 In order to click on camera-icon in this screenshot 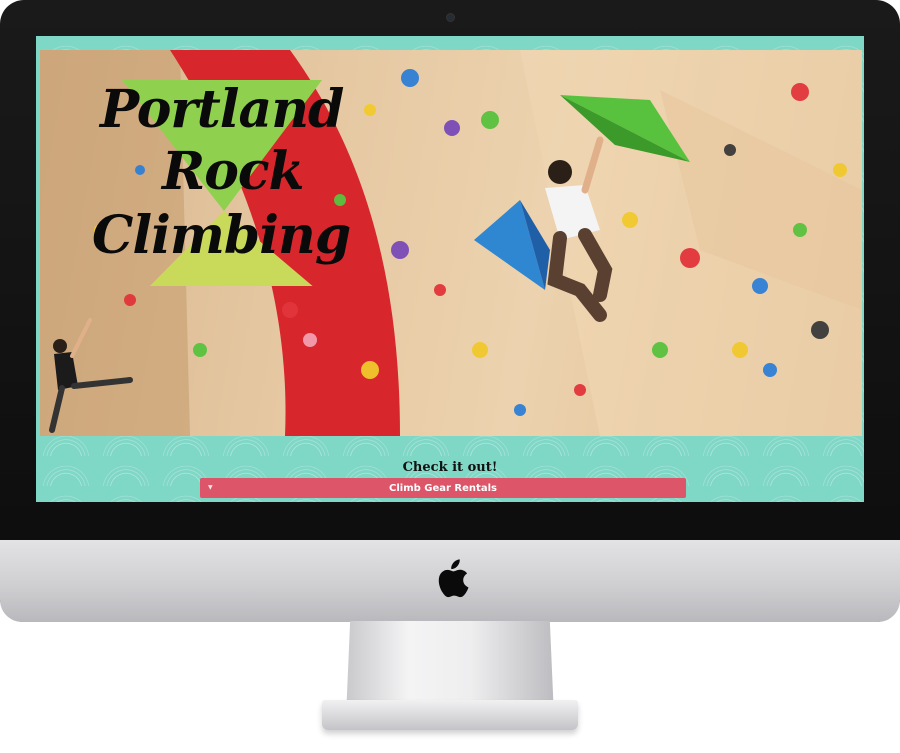, I will do `click(450, 17)`.